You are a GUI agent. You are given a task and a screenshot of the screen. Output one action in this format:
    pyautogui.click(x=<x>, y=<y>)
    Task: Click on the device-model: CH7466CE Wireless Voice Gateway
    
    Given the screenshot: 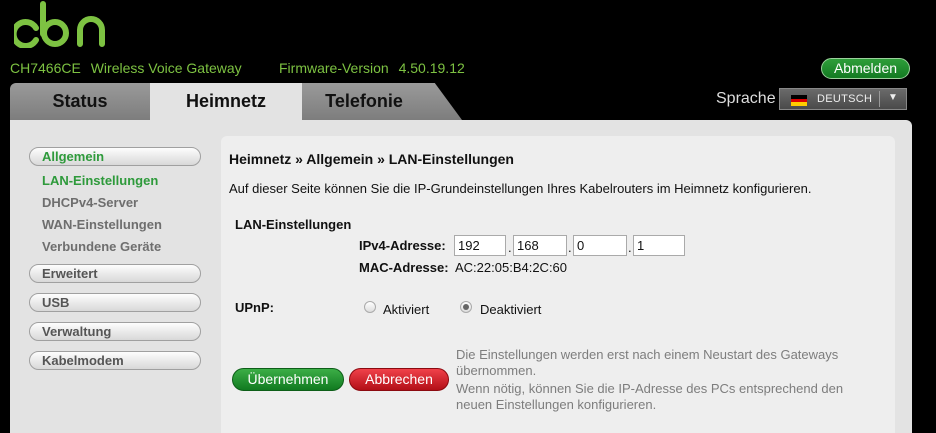 What is the action you would take?
    pyautogui.click(x=129, y=68)
    